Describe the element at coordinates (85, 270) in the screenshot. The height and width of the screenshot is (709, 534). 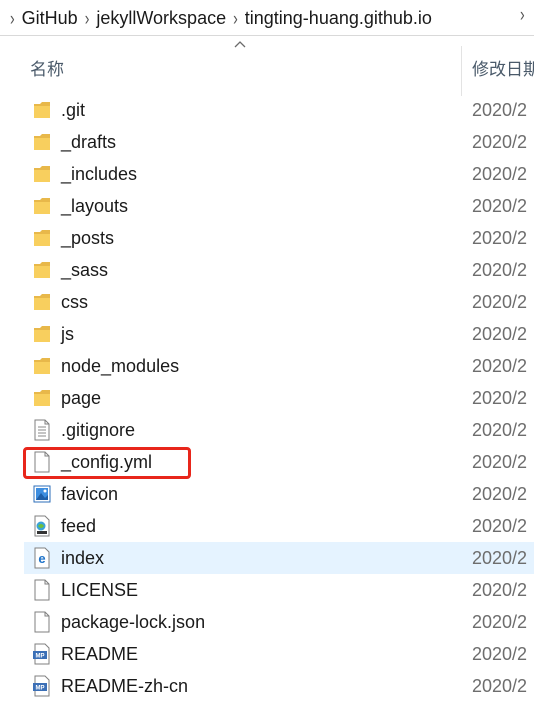
I see `file-name: _sass` at that location.